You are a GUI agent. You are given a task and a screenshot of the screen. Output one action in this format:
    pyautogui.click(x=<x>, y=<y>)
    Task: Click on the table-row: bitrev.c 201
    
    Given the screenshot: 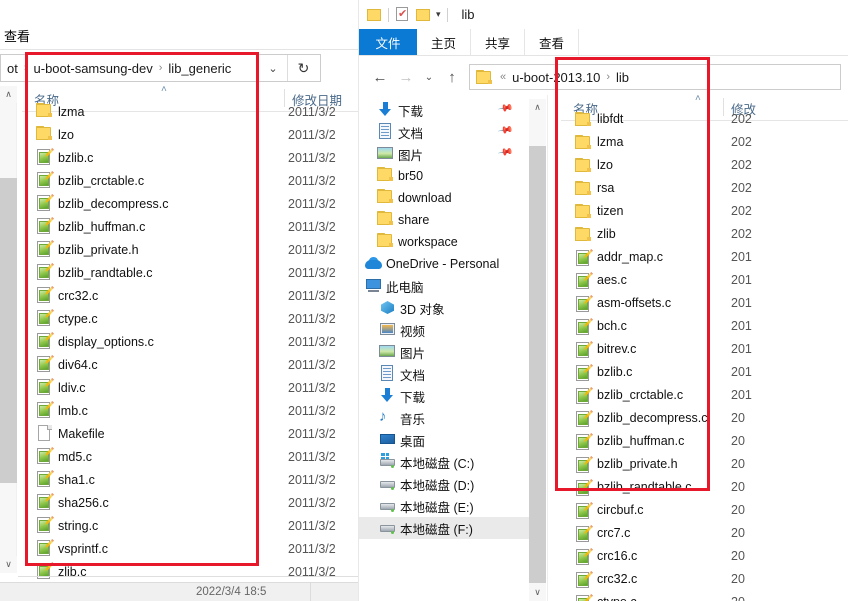 What is the action you would take?
    pyautogui.click(x=704, y=350)
    